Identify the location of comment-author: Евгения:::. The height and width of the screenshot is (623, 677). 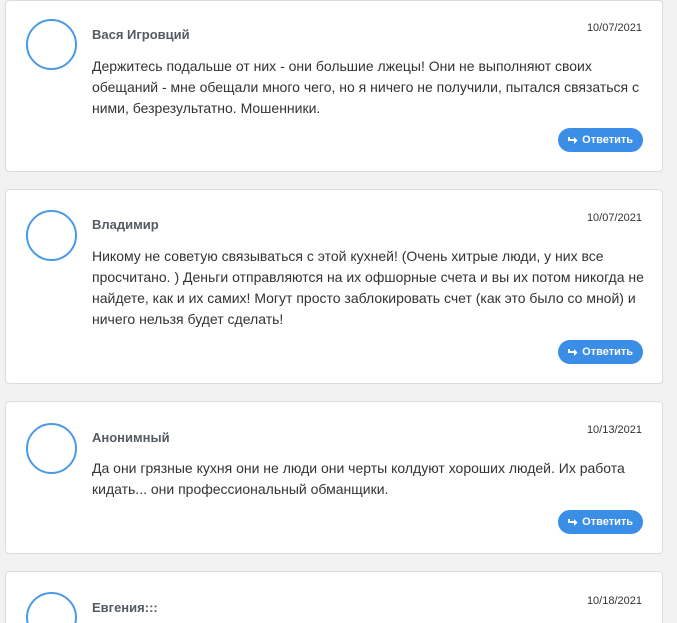
(125, 607).